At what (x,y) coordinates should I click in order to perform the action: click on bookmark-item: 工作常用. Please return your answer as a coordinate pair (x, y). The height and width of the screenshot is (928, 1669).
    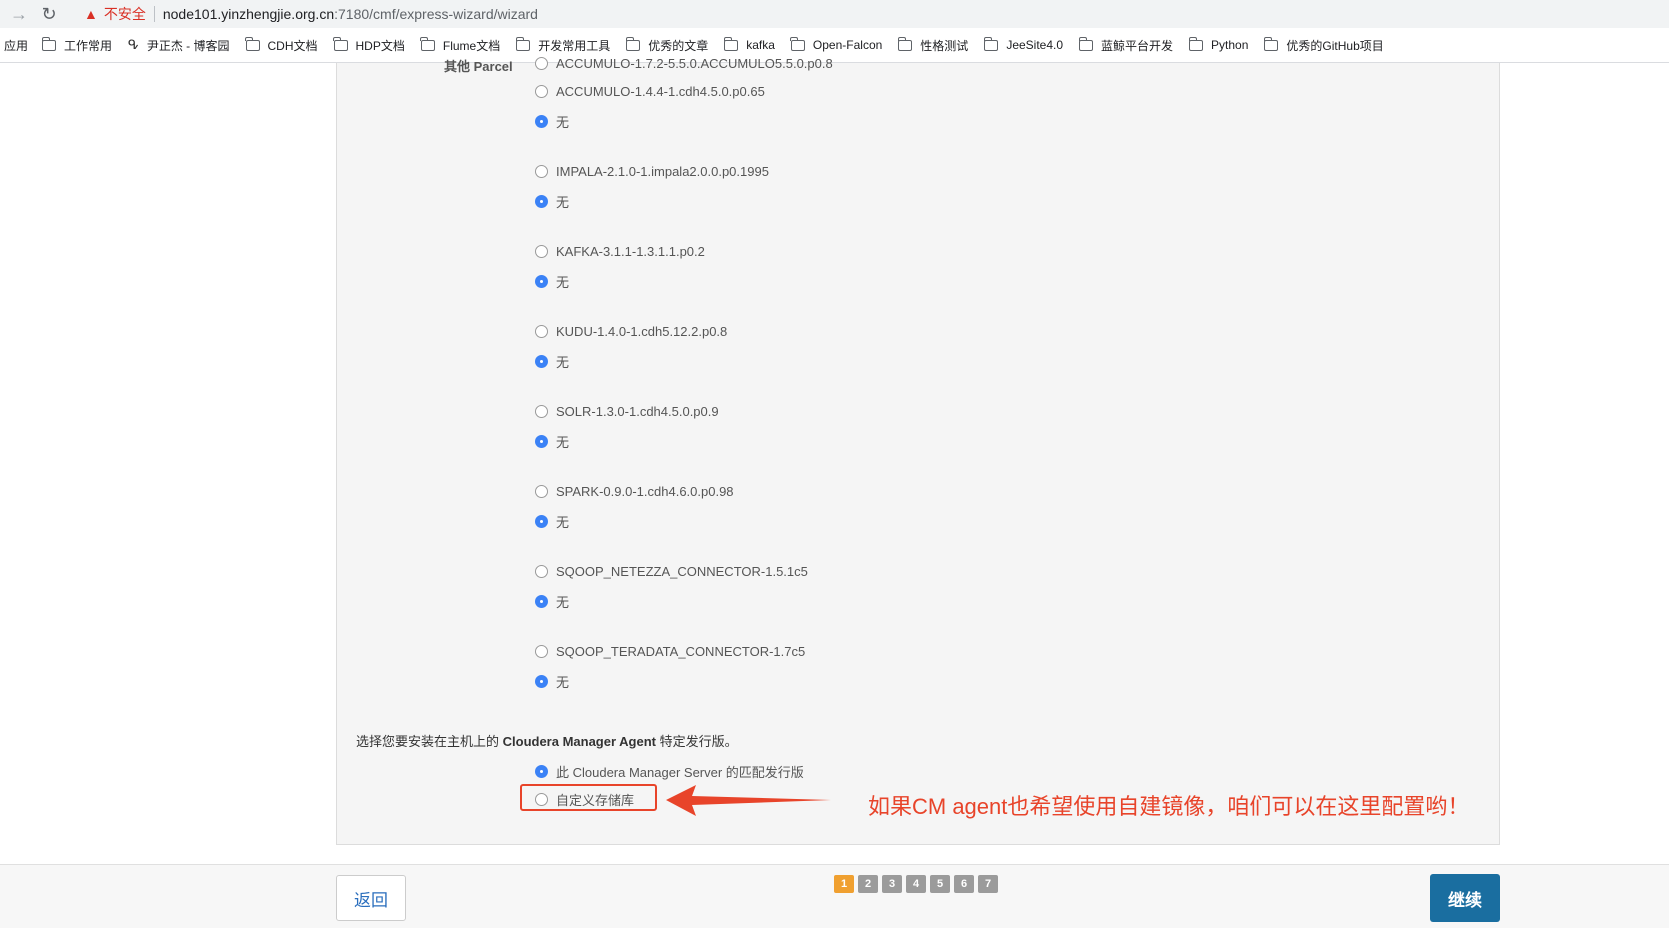
    Looking at the image, I should click on (77, 45).